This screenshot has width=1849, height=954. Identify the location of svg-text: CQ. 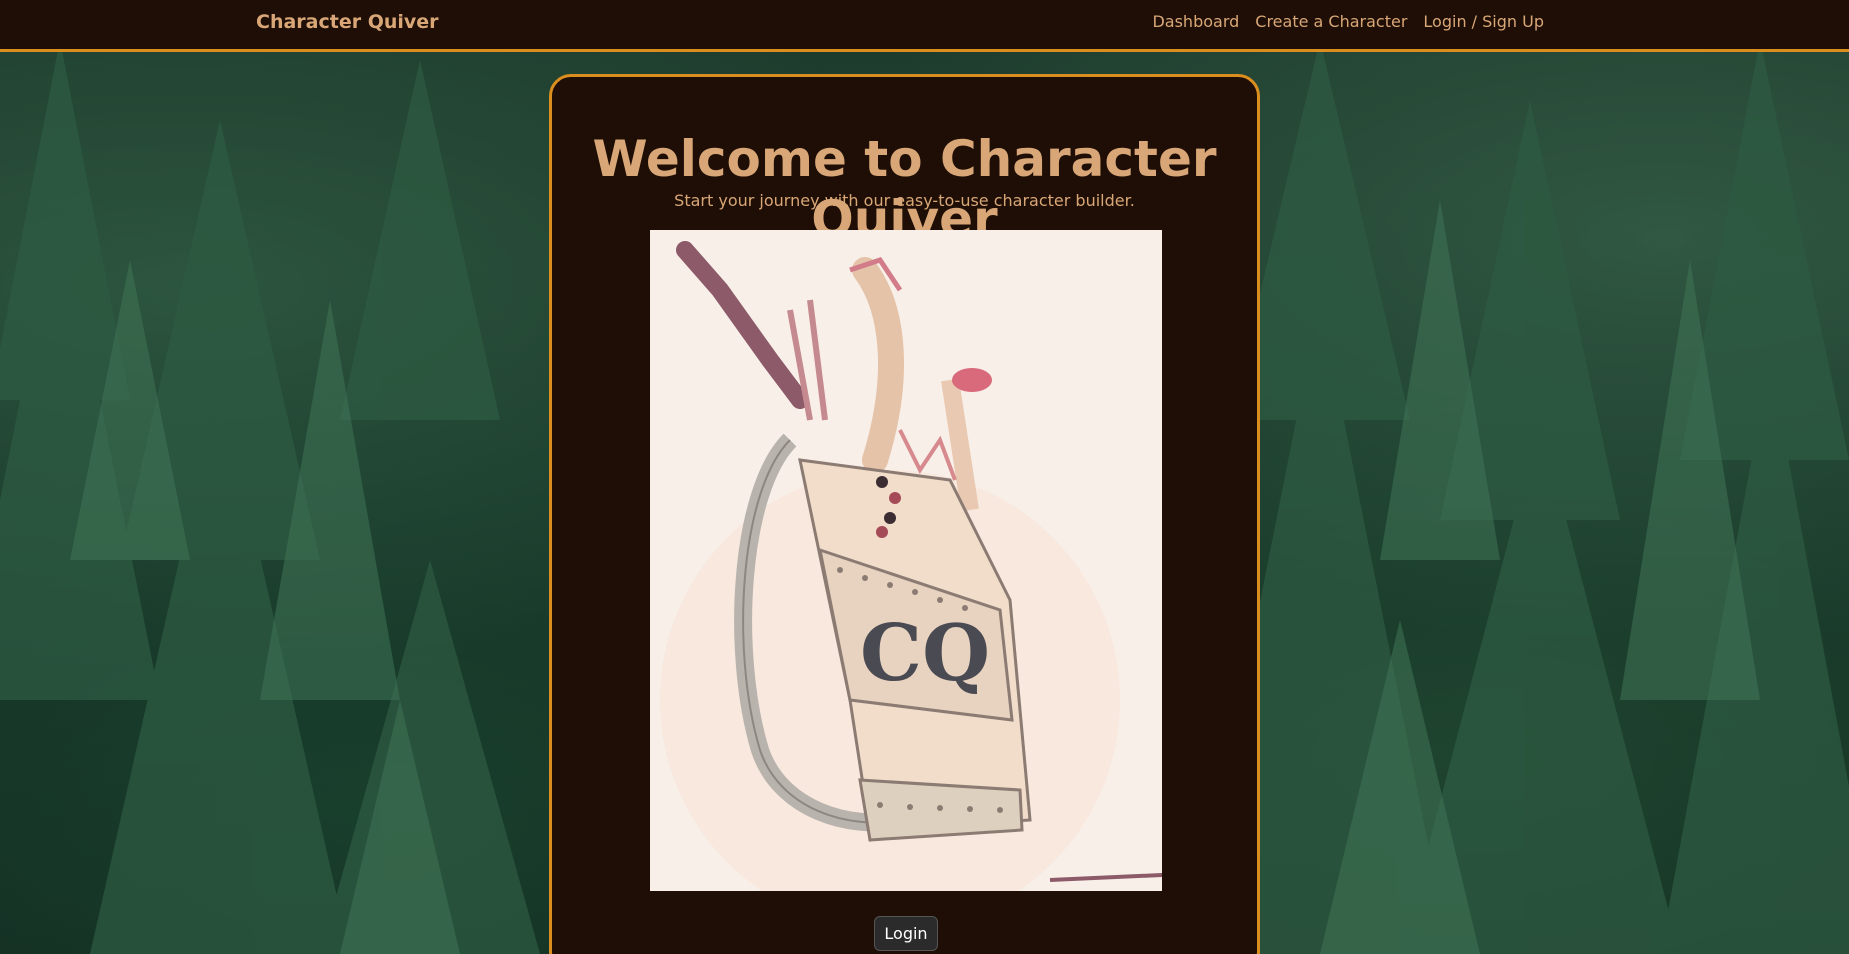
(925, 653).